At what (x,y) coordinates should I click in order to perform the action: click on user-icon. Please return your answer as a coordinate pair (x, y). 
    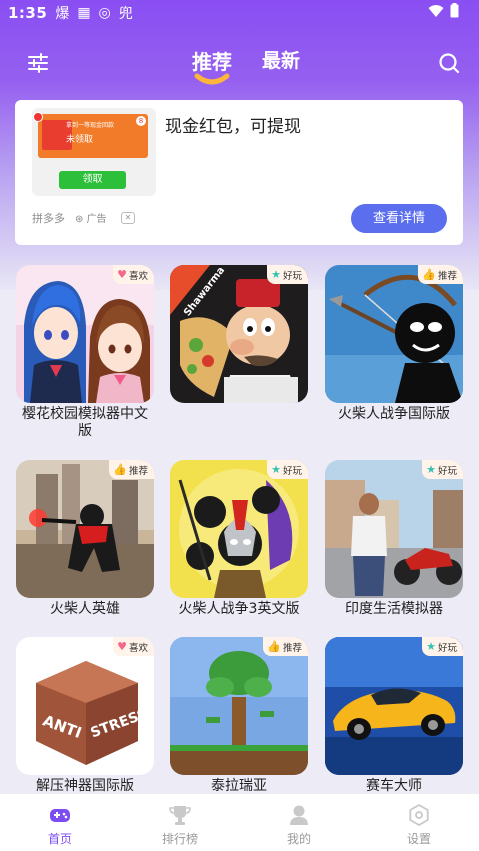
    Looking at the image, I should click on (299, 815).